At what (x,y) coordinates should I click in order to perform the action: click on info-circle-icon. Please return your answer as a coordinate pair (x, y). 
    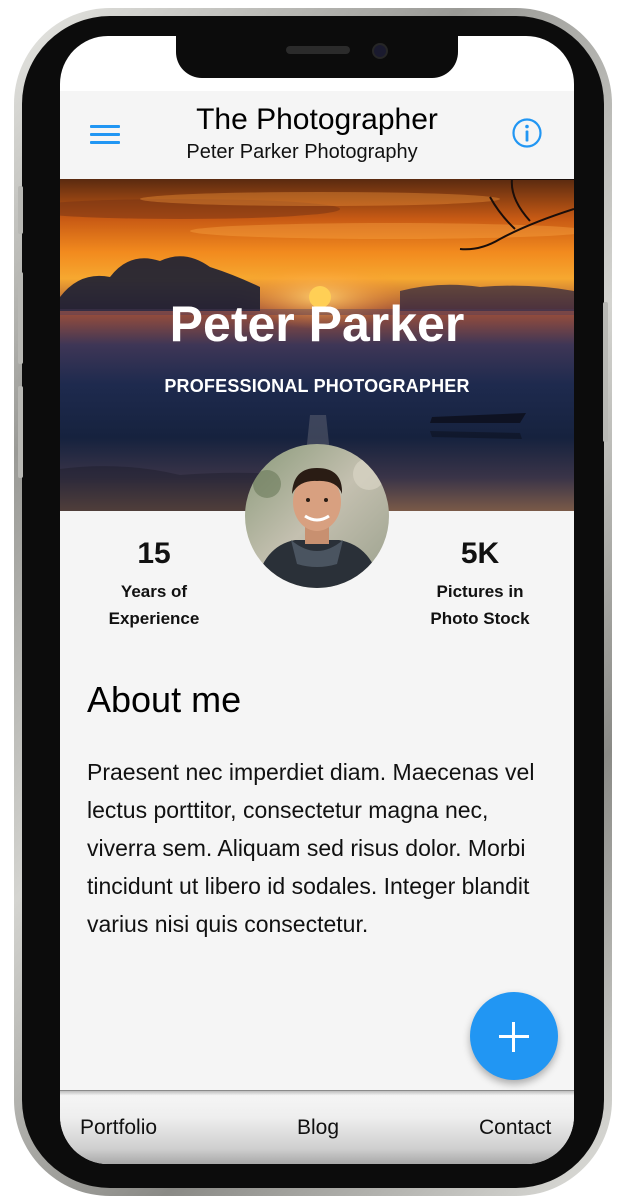
    Looking at the image, I should click on (527, 133).